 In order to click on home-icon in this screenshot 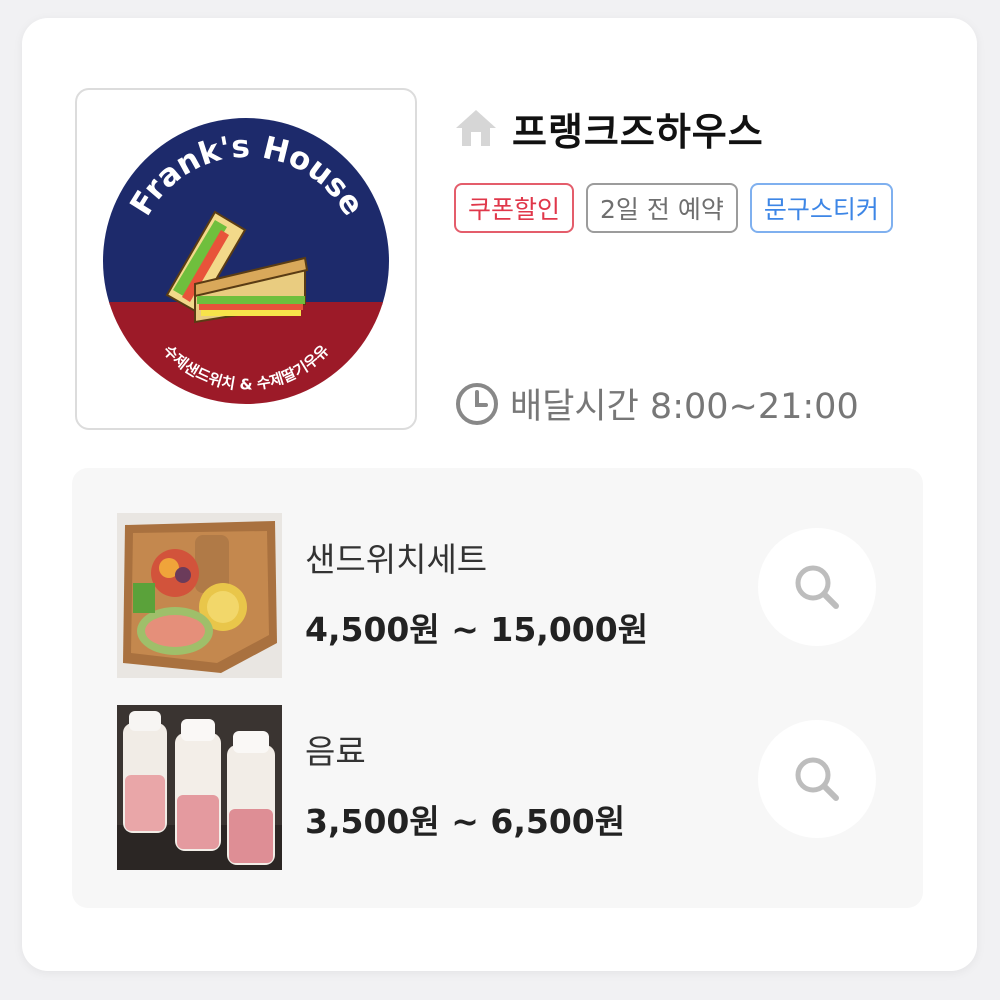, I will do `click(476, 128)`.